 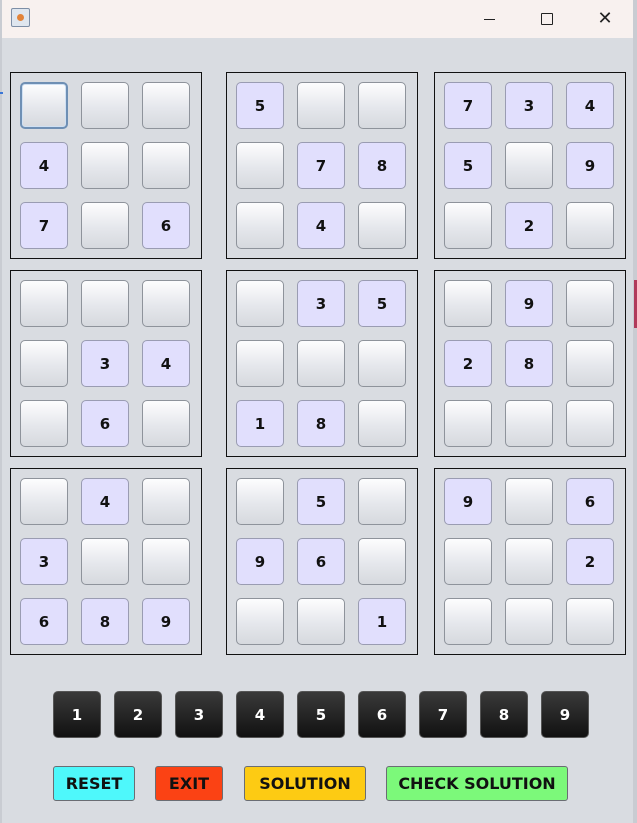 What do you see at coordinates (489, 19) in the screenshot?
I see `minimize-button` at bounding box center [489, 19].